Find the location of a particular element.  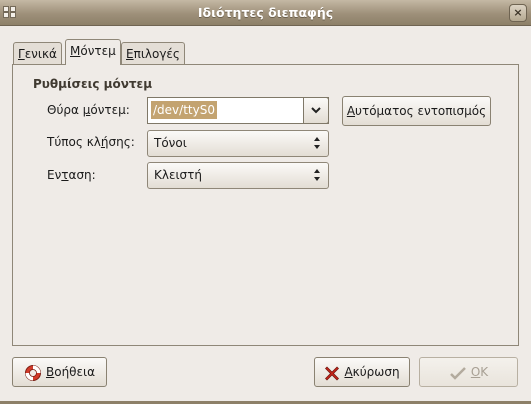

cancel-mnemonic: Α is located at coordinates (348, 372).